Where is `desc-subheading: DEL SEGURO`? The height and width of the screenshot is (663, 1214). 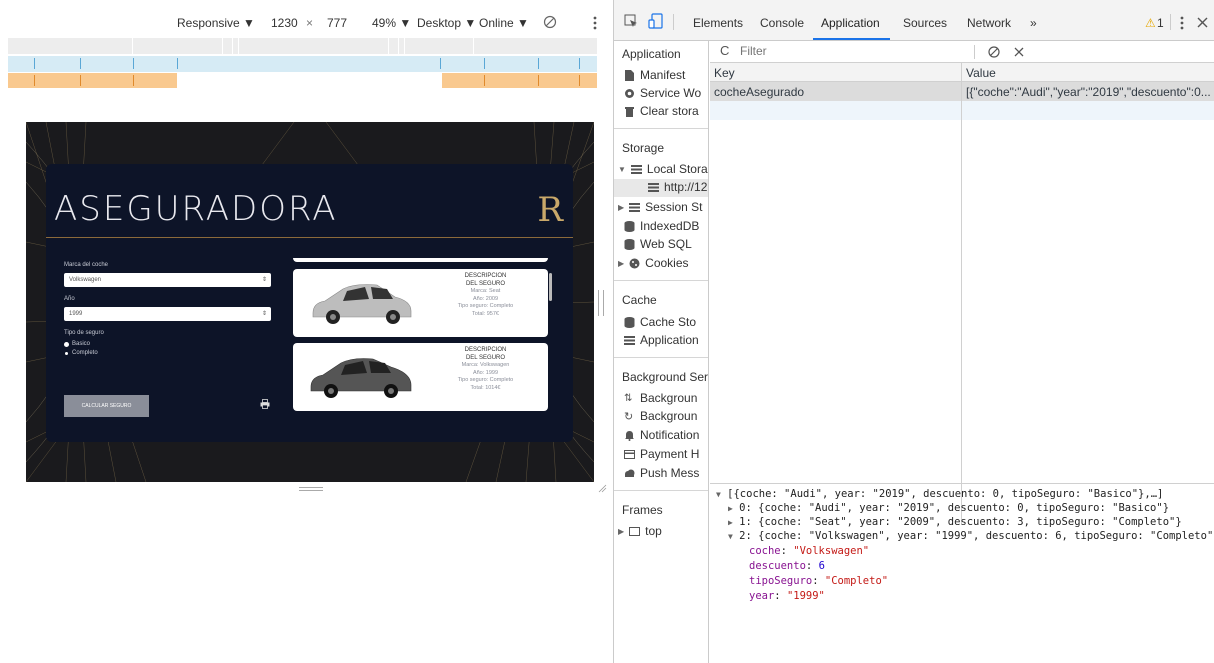
desc-subheading: DEL SEGURO is located at coordinates (485, 357).